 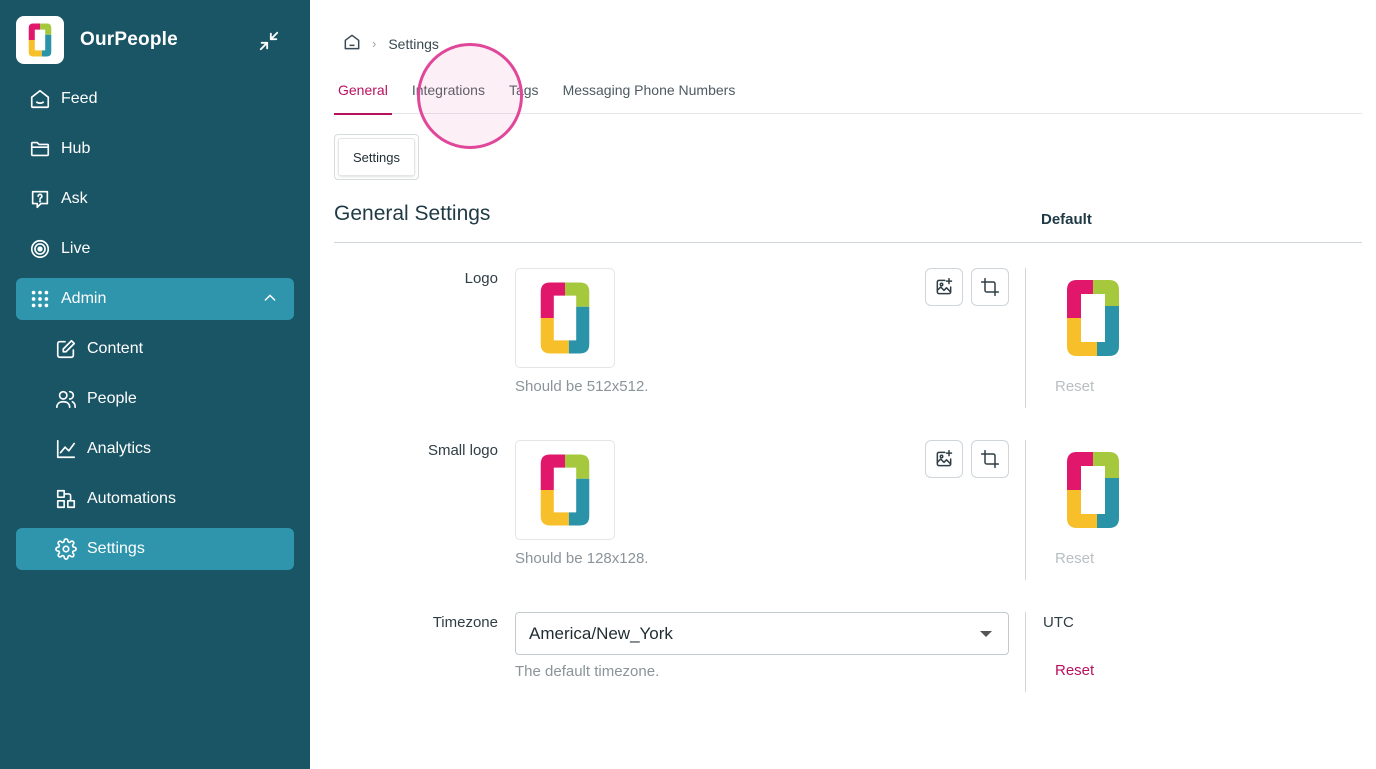 I want to click on brand-name: OurPeople, so click(x=129, y=39).